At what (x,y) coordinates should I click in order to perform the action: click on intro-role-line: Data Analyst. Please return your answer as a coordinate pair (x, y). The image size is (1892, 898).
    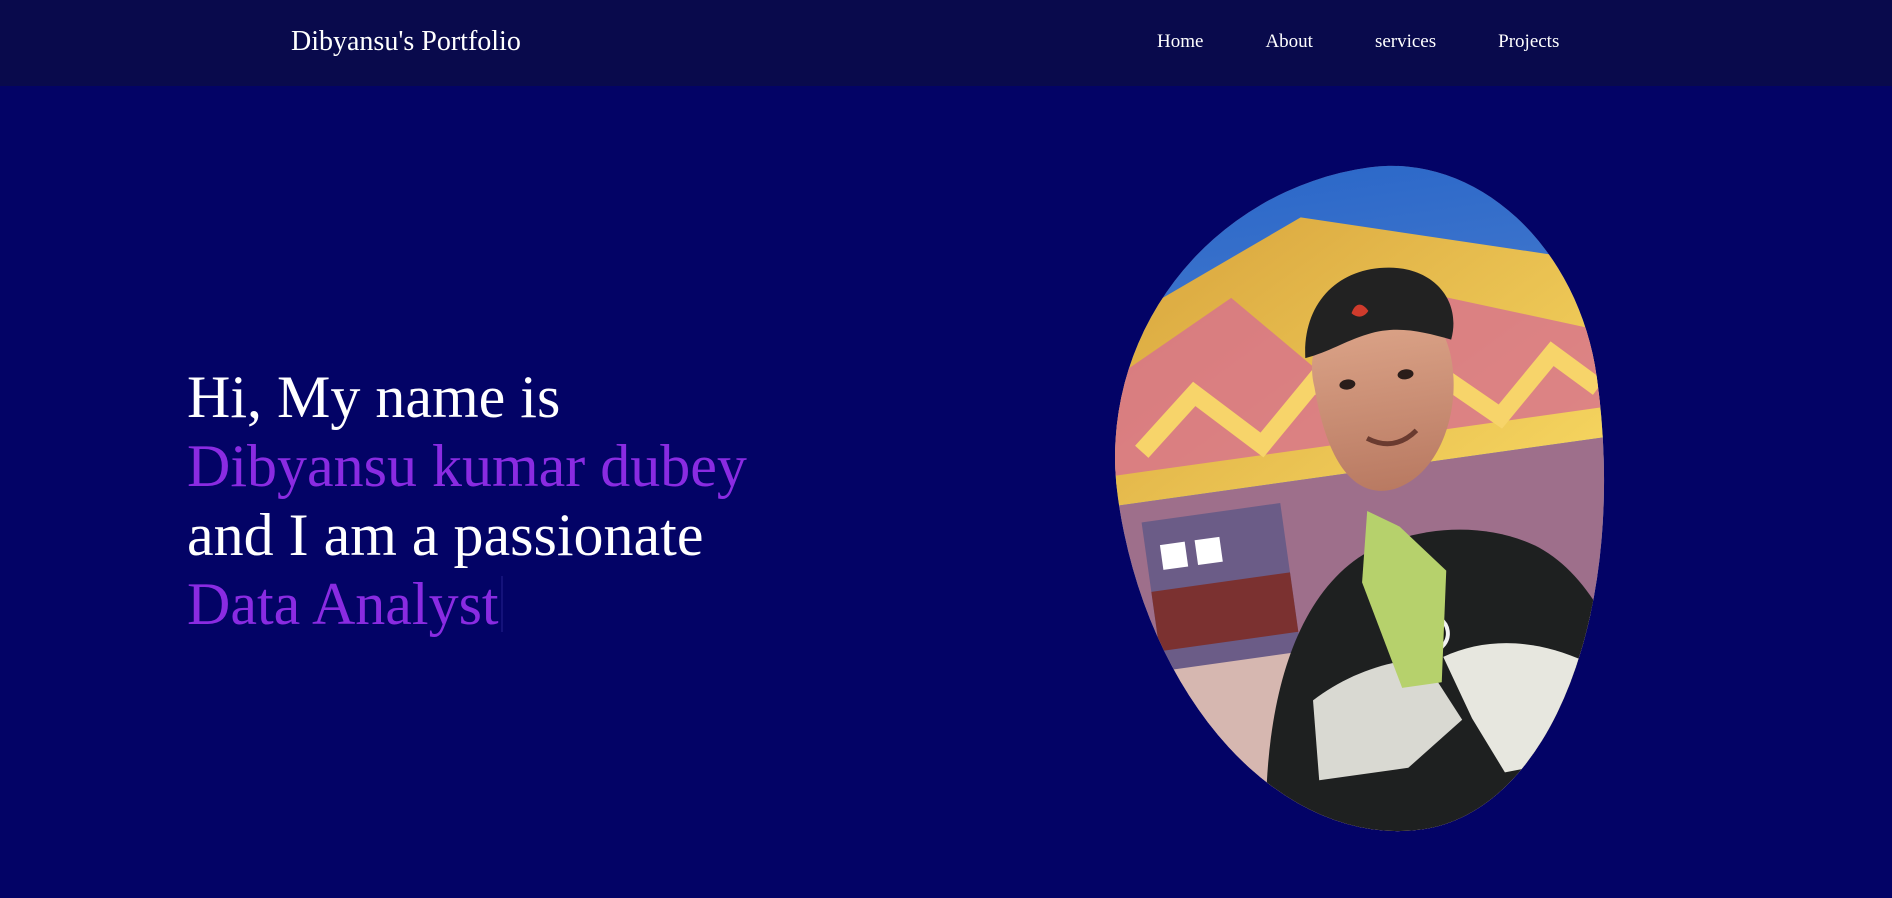
    Looking at the image, I should click on (467, 604).